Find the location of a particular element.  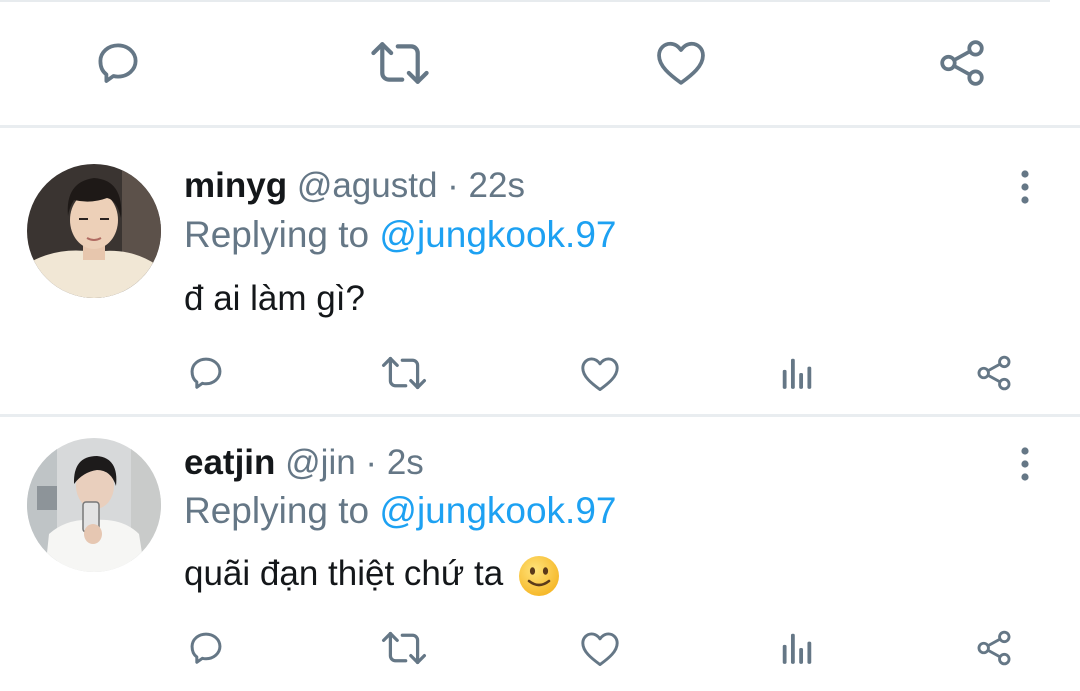

display-name: minyg is located at coordinates (235, 185).